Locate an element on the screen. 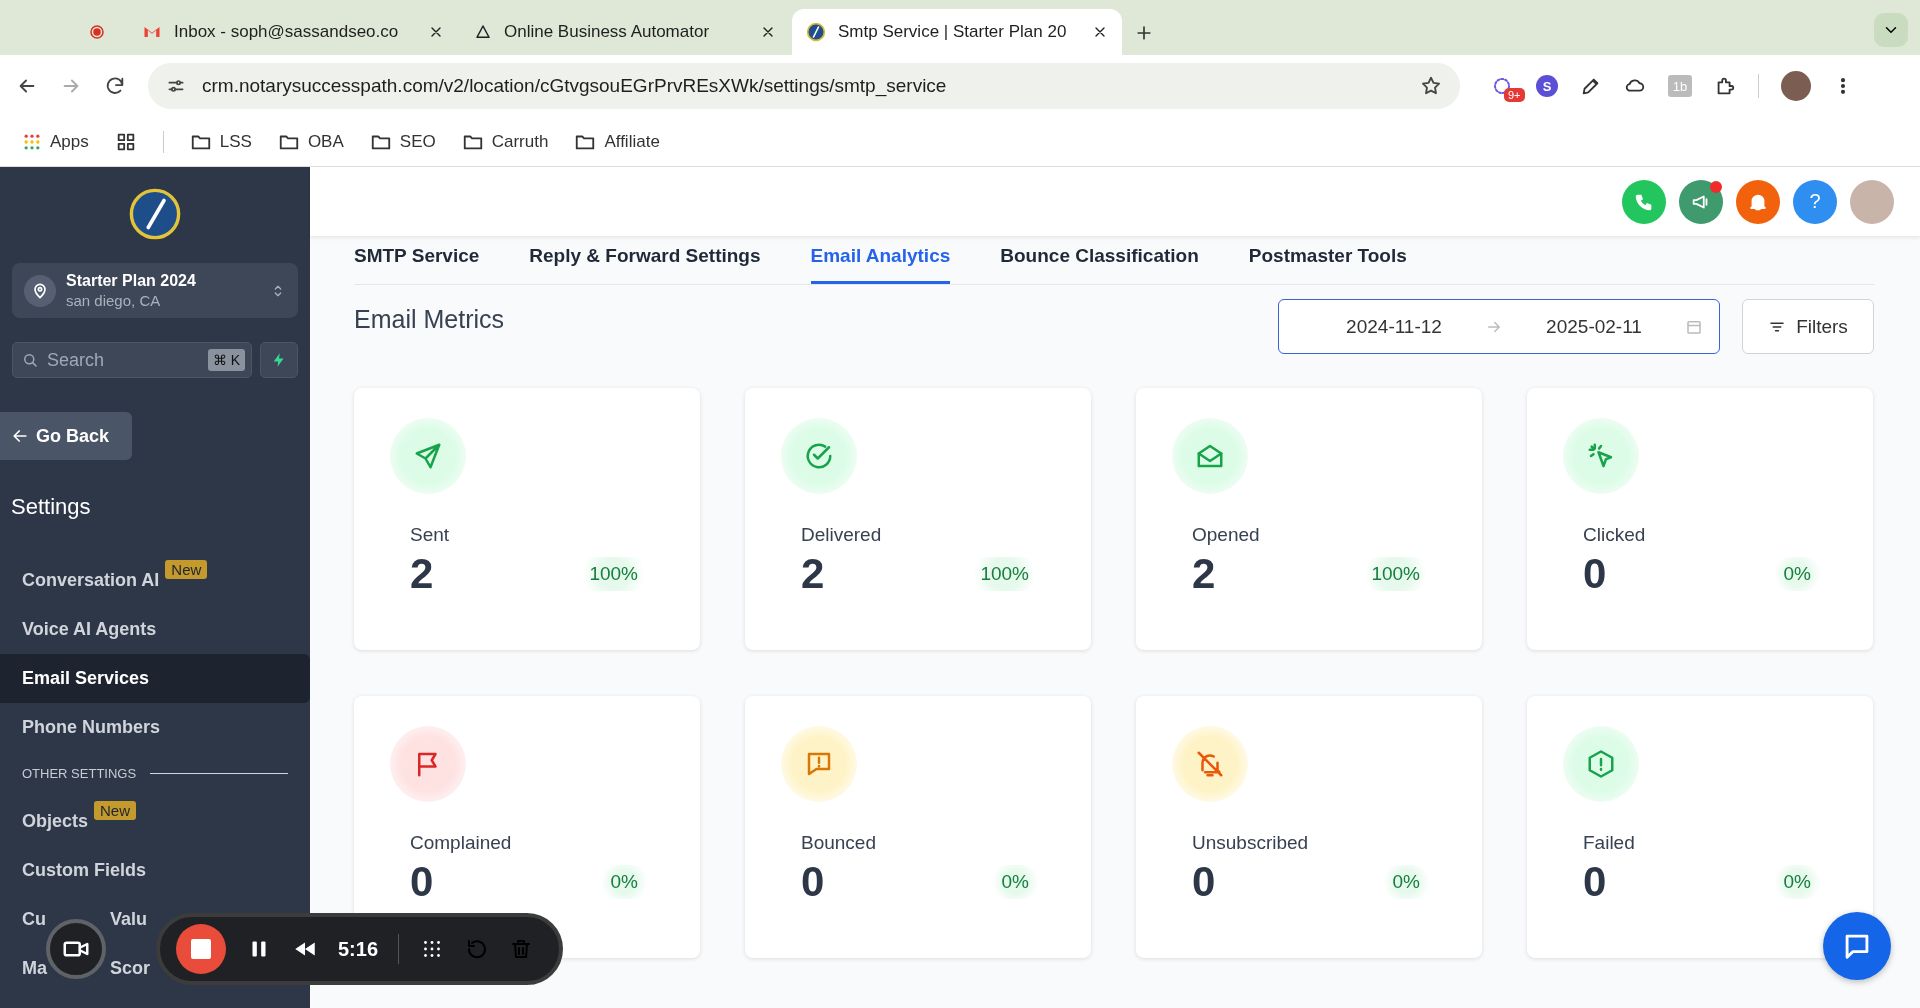  sidebar-item: Email Services is located at coordinates (155, 678).